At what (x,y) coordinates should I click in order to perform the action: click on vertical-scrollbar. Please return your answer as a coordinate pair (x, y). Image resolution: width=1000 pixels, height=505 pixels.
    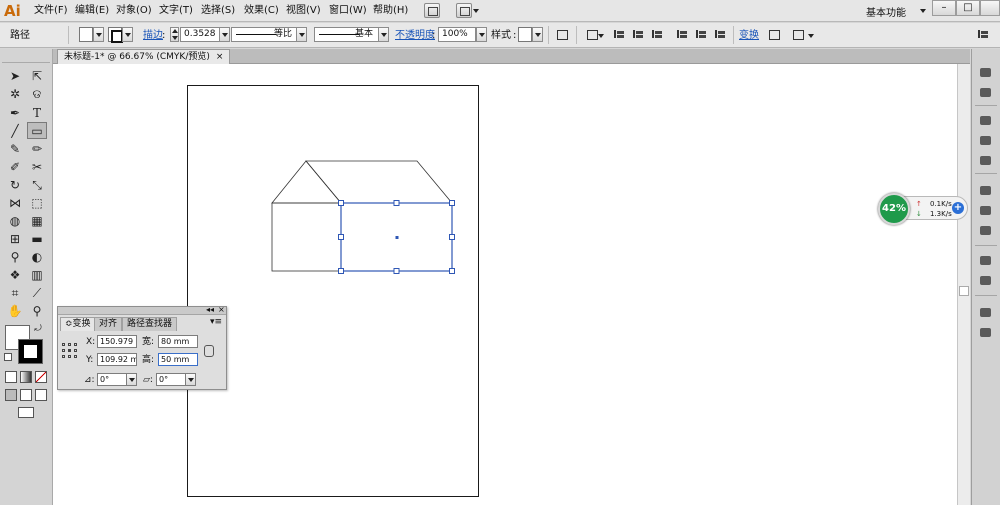
    Looking at the image, I should click on (963, 284).